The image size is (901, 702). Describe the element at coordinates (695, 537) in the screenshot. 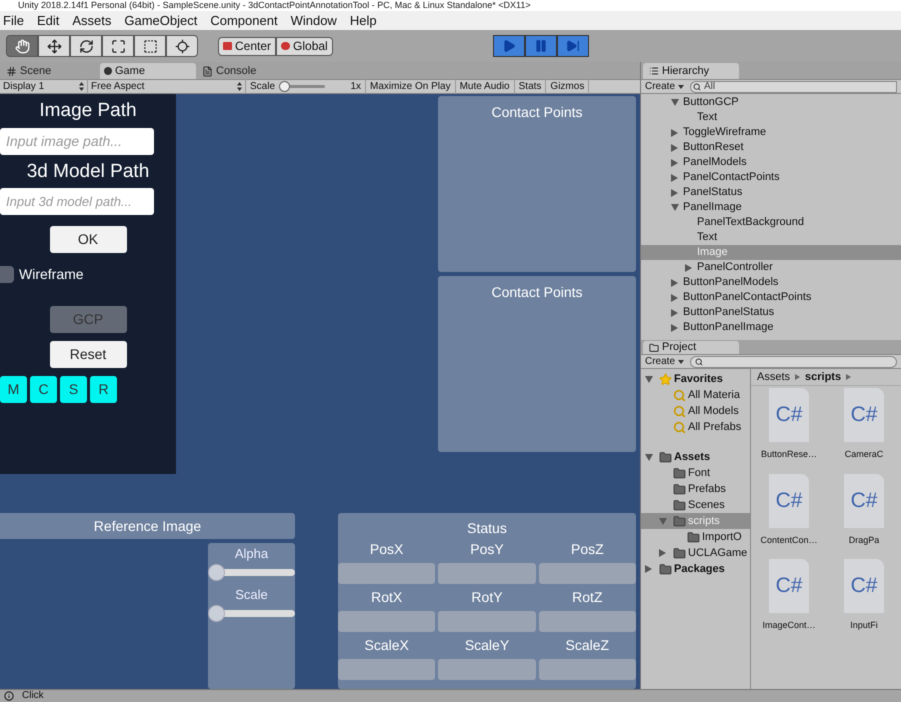

I see `project-tree-item: ImportO` at that location.